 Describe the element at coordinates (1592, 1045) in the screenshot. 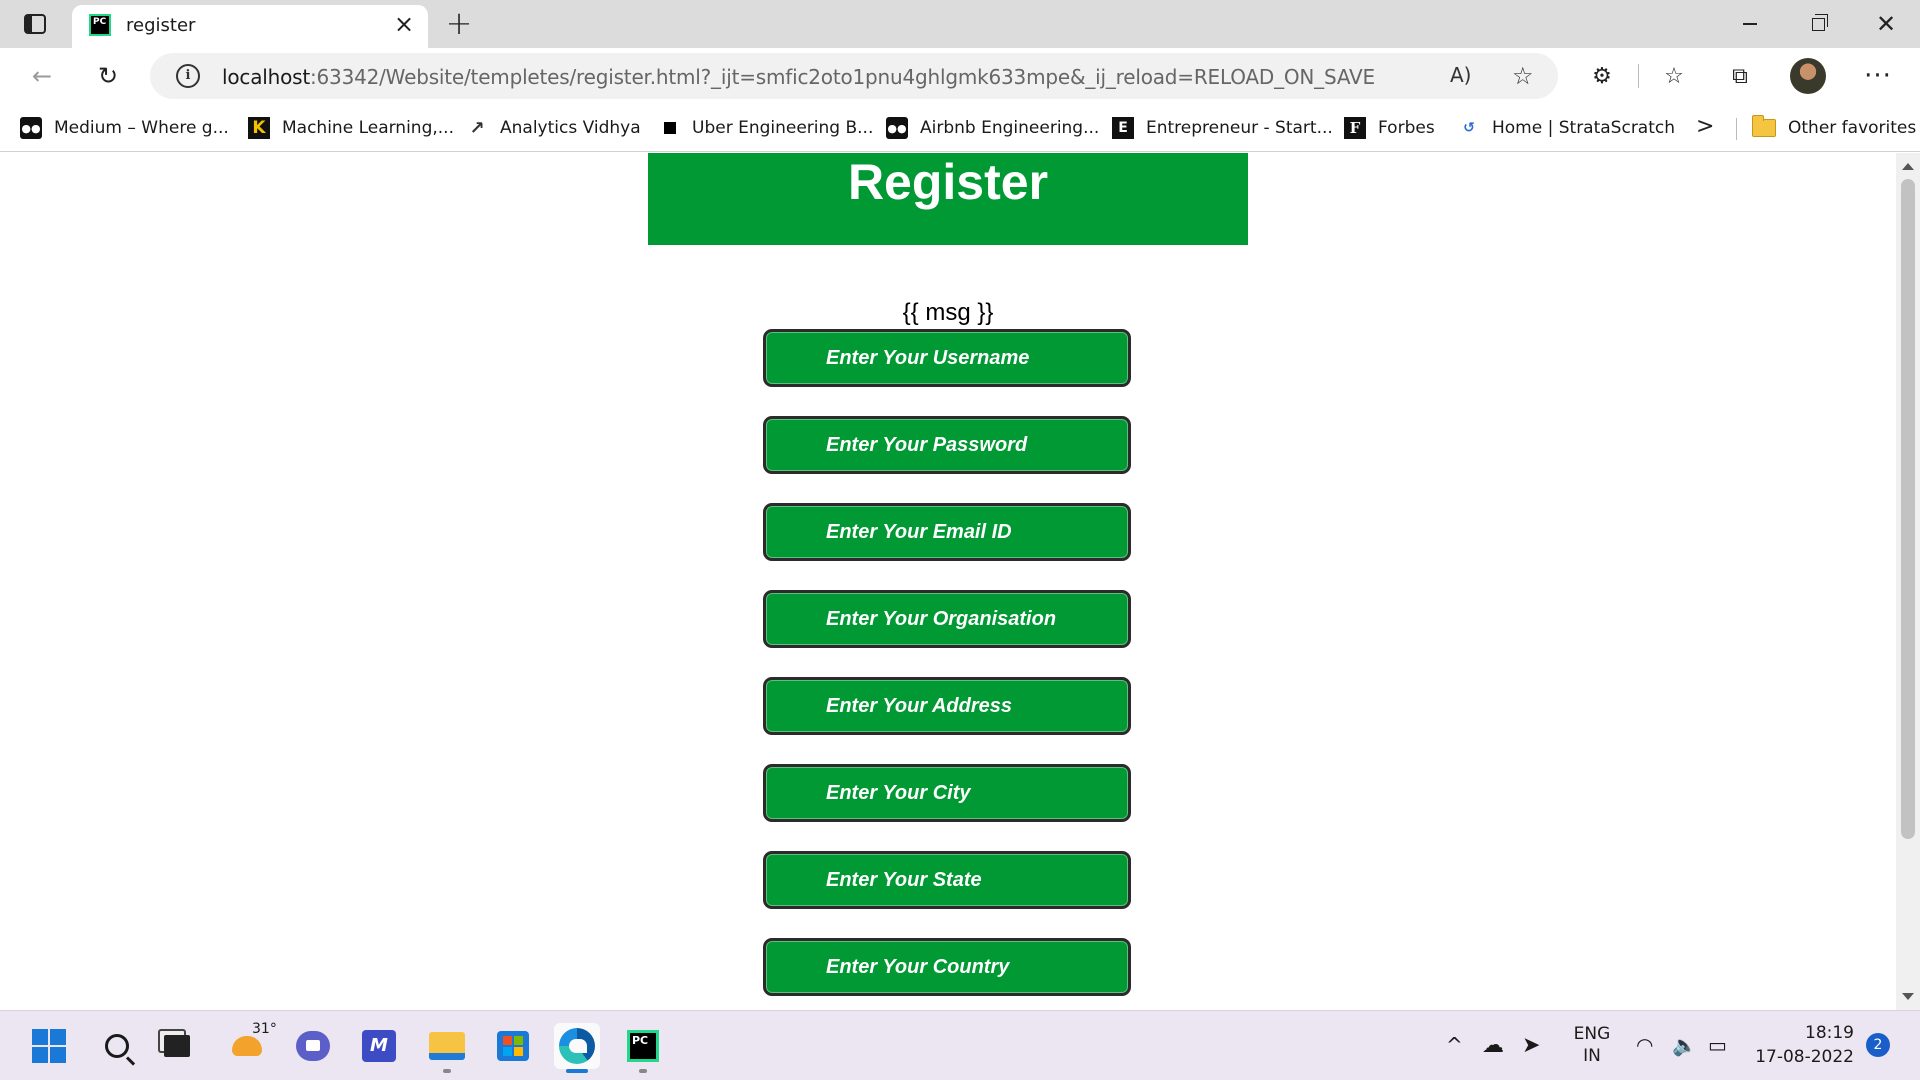

I see `language-indicator: ENG IN` at that location.